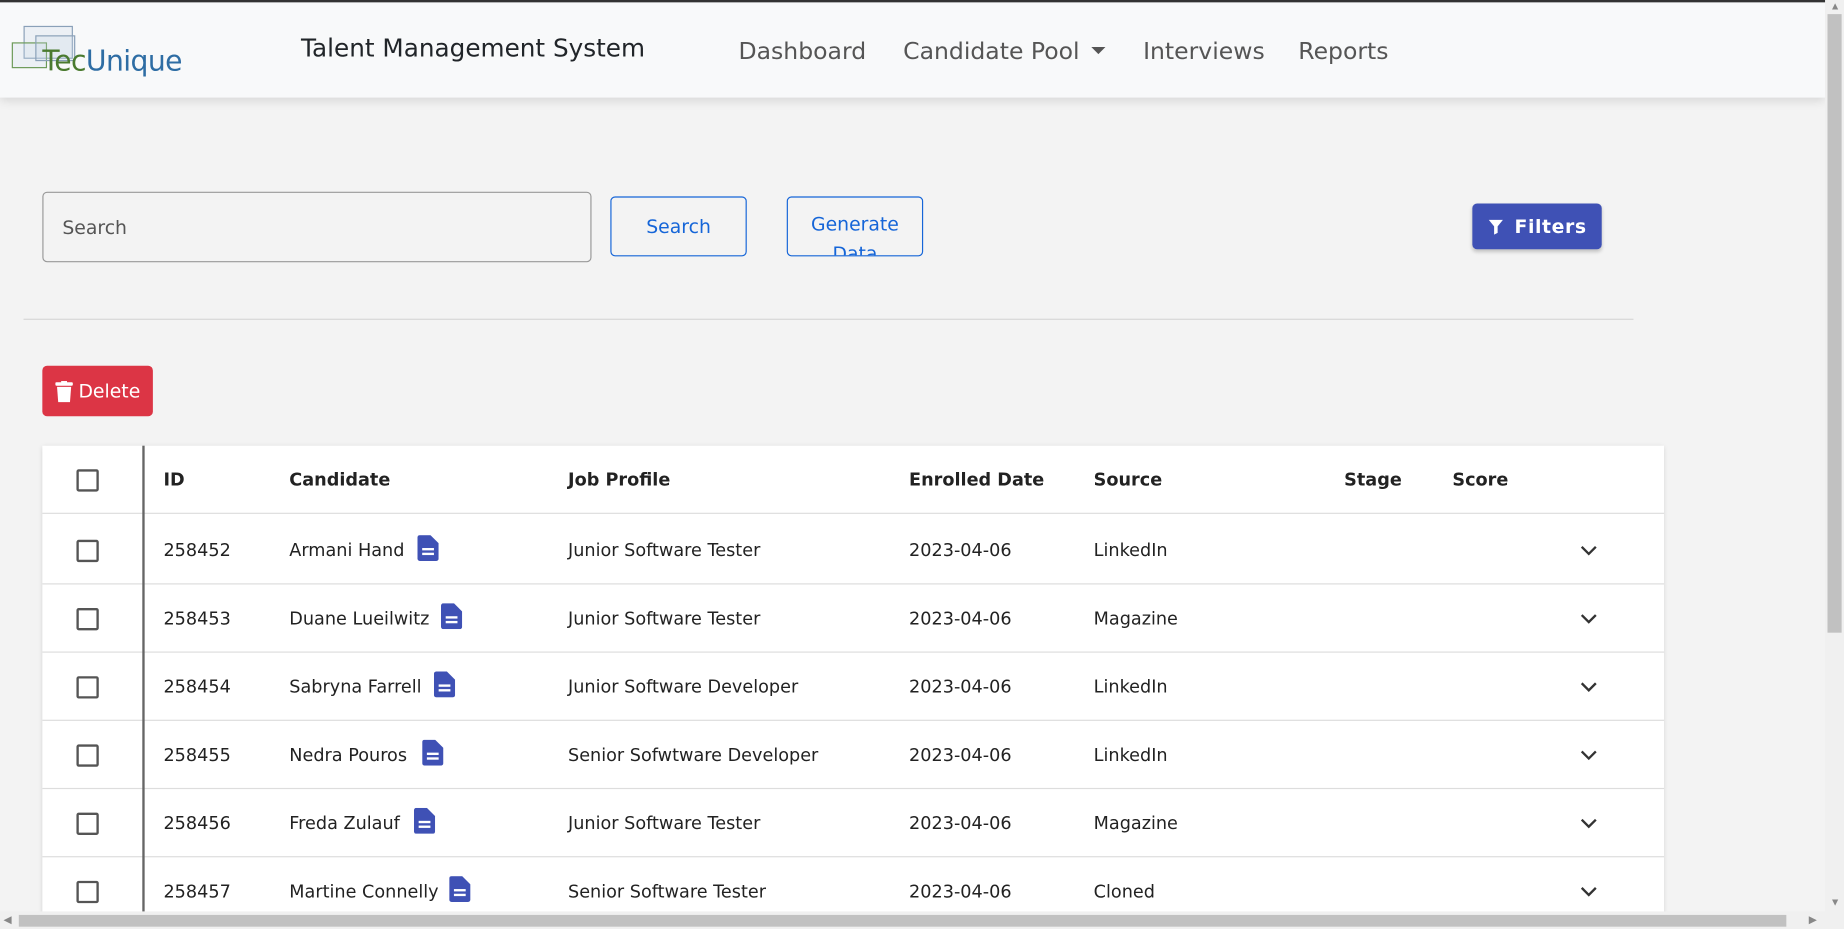  I want to click on cell-id: 258454, so click(197, 687).